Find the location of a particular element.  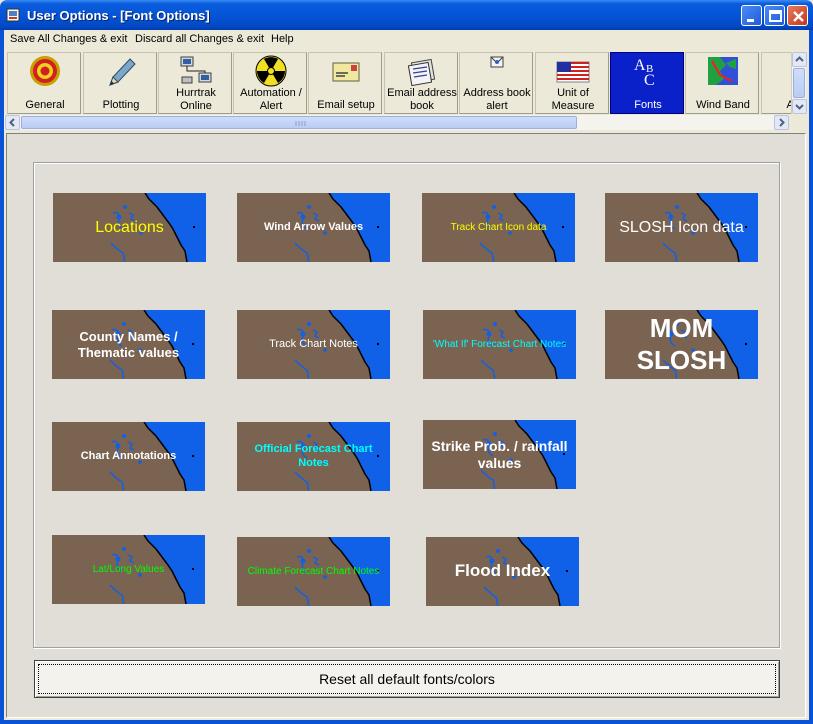

font-preview-tile: Chart Annotations is located at coordinates (128, 456).